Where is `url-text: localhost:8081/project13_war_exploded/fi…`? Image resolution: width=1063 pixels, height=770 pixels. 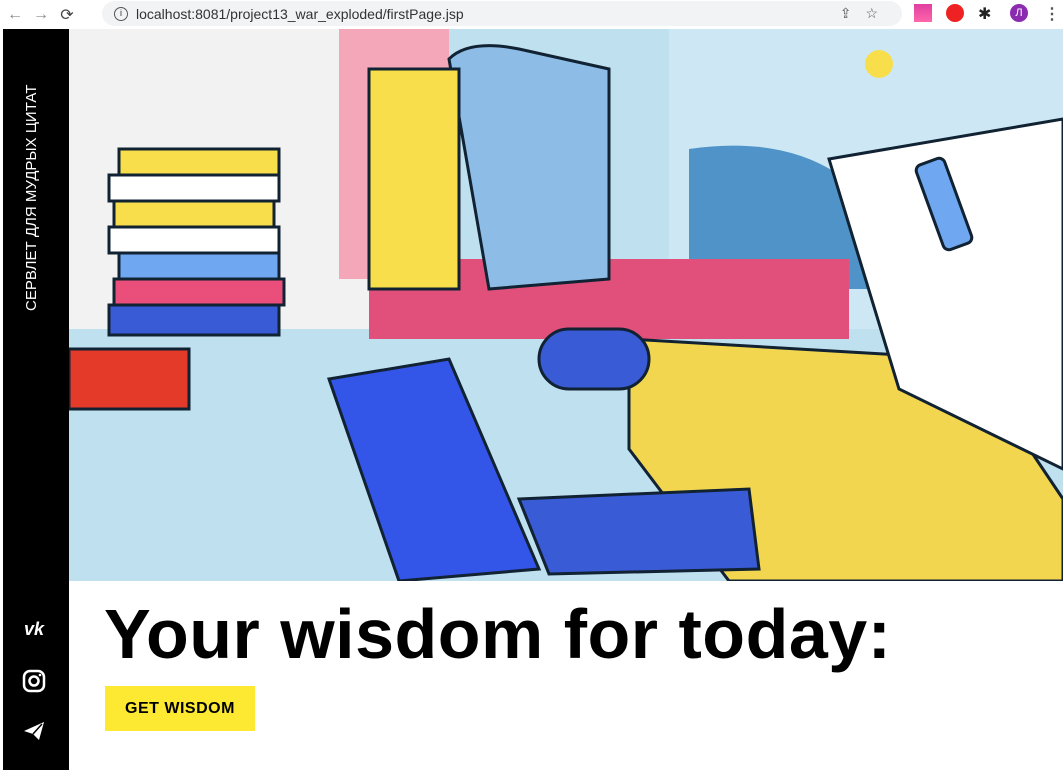
url-text: localhost:8081/project13_war_exploded/fi… is located at coordinates (300, 14).